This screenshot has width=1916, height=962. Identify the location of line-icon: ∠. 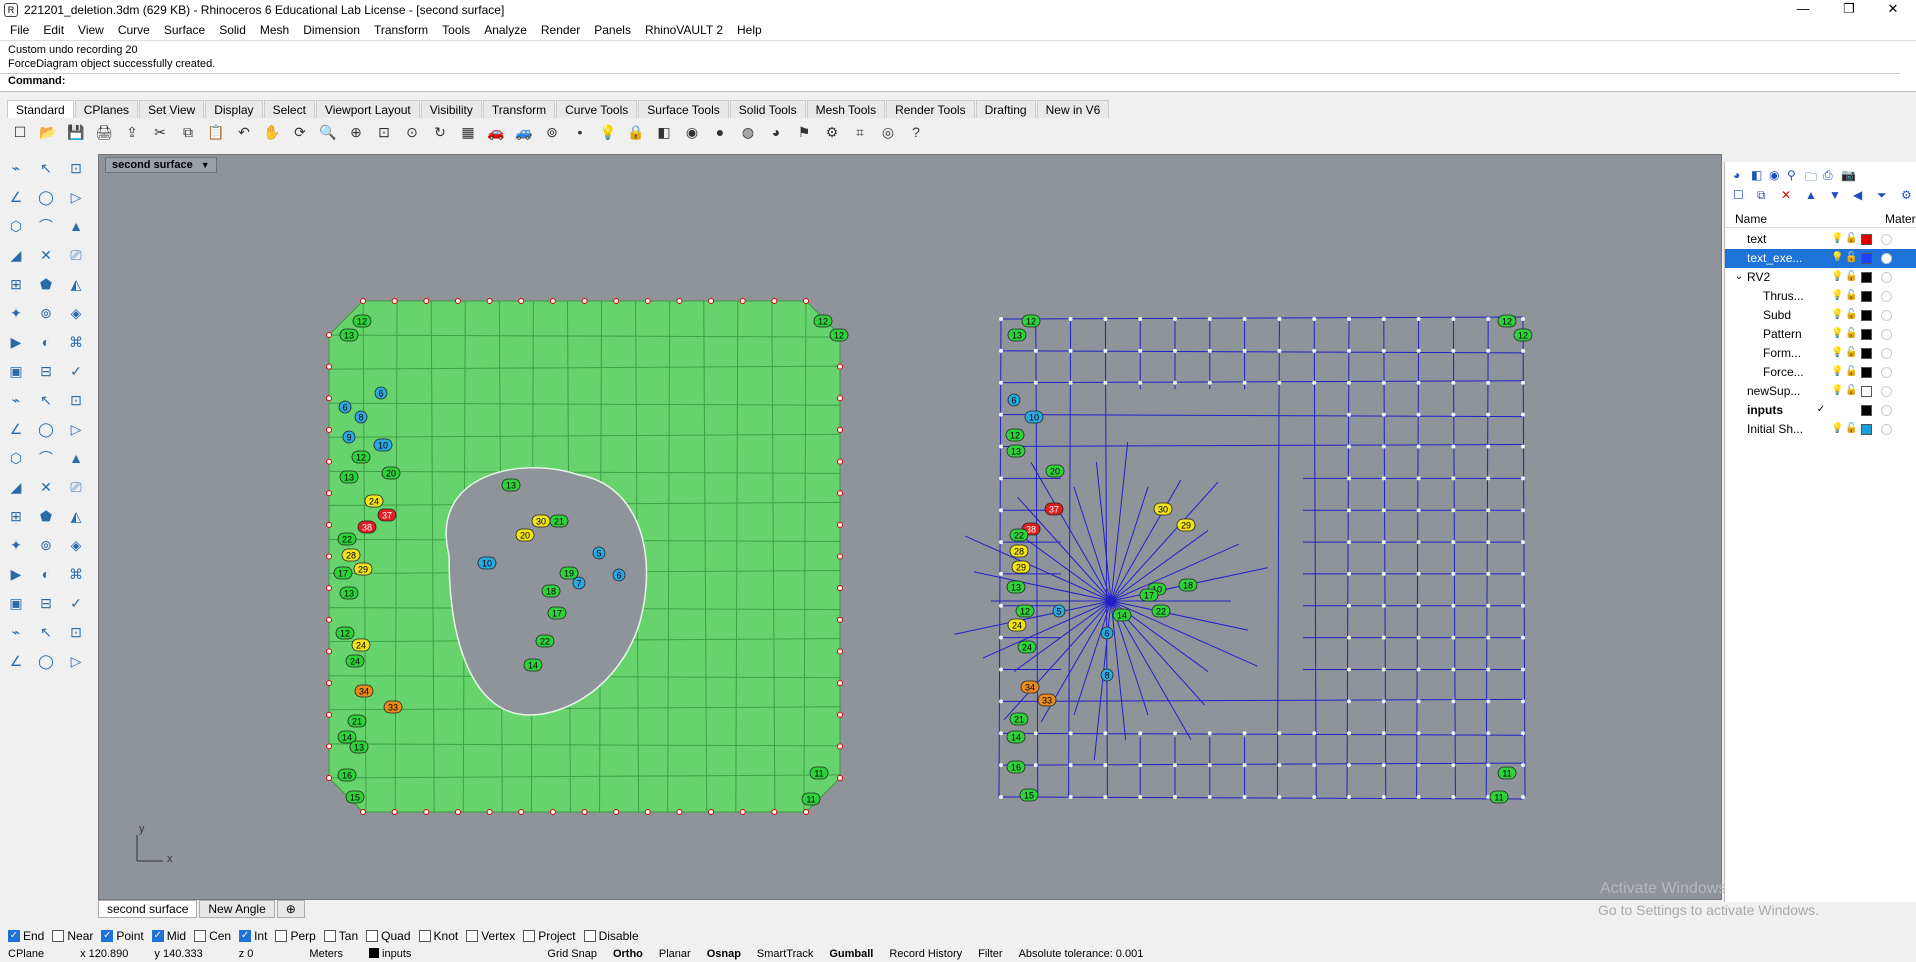
(16, 429).